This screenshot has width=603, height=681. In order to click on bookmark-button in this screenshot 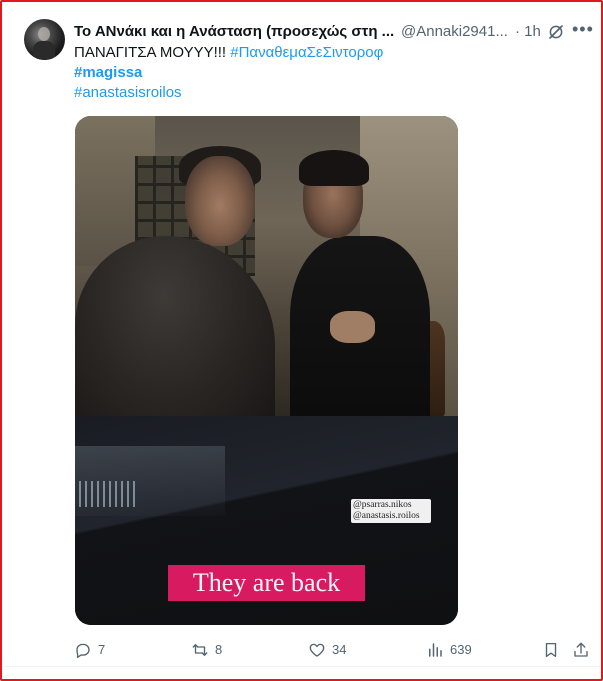, I will do `click(551, 650)`.